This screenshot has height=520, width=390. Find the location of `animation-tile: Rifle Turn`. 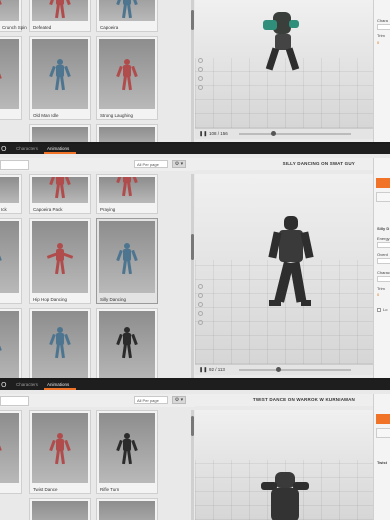

animation-tile: Rifle Turn is located at coordinates (127, 452).